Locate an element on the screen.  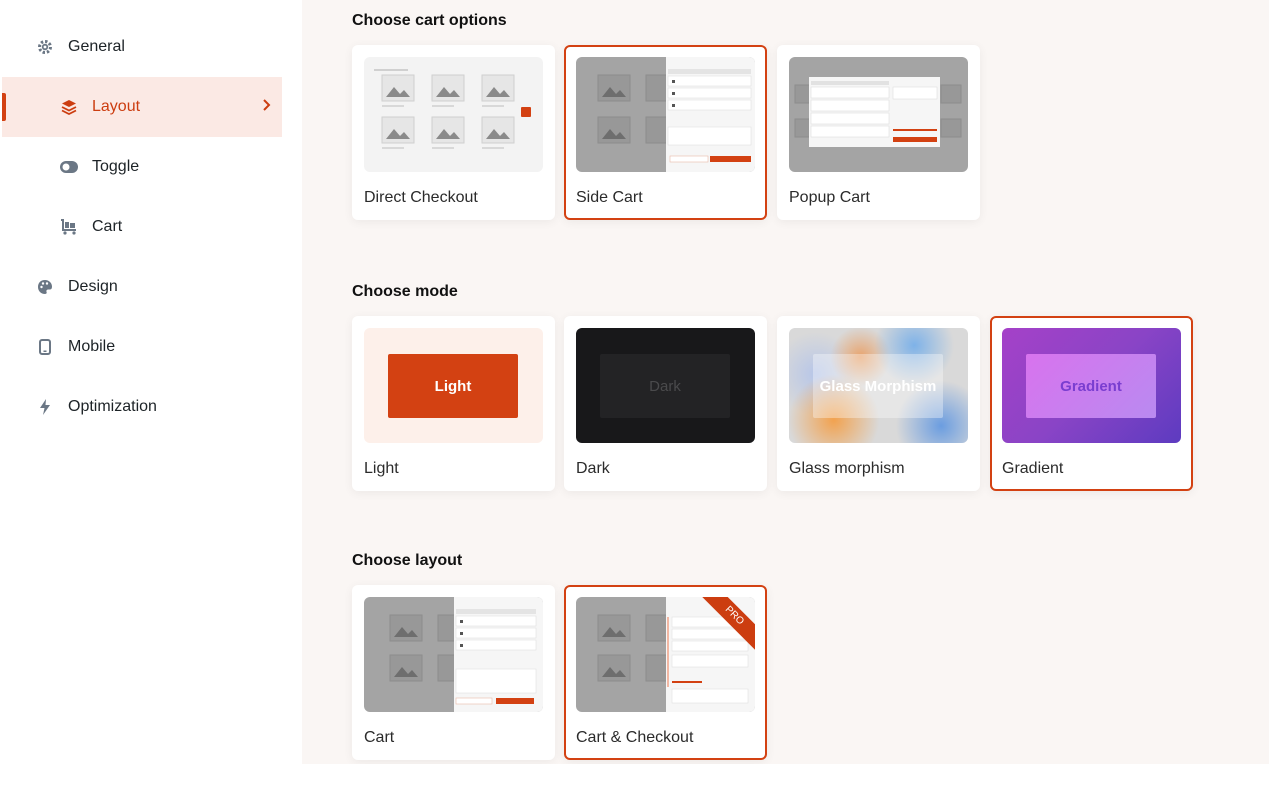
card-mode-gradient: Gradient Gradient is located at coordinates (1091, 403).